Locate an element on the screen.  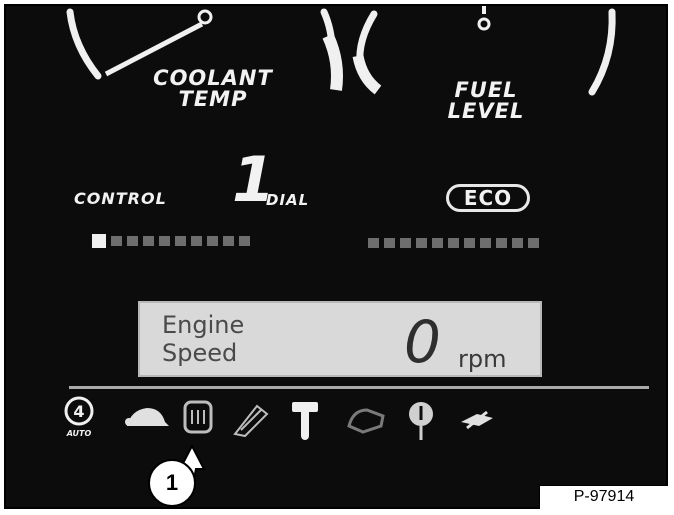
callout-number: 1 is located at coordinates (172, 483).